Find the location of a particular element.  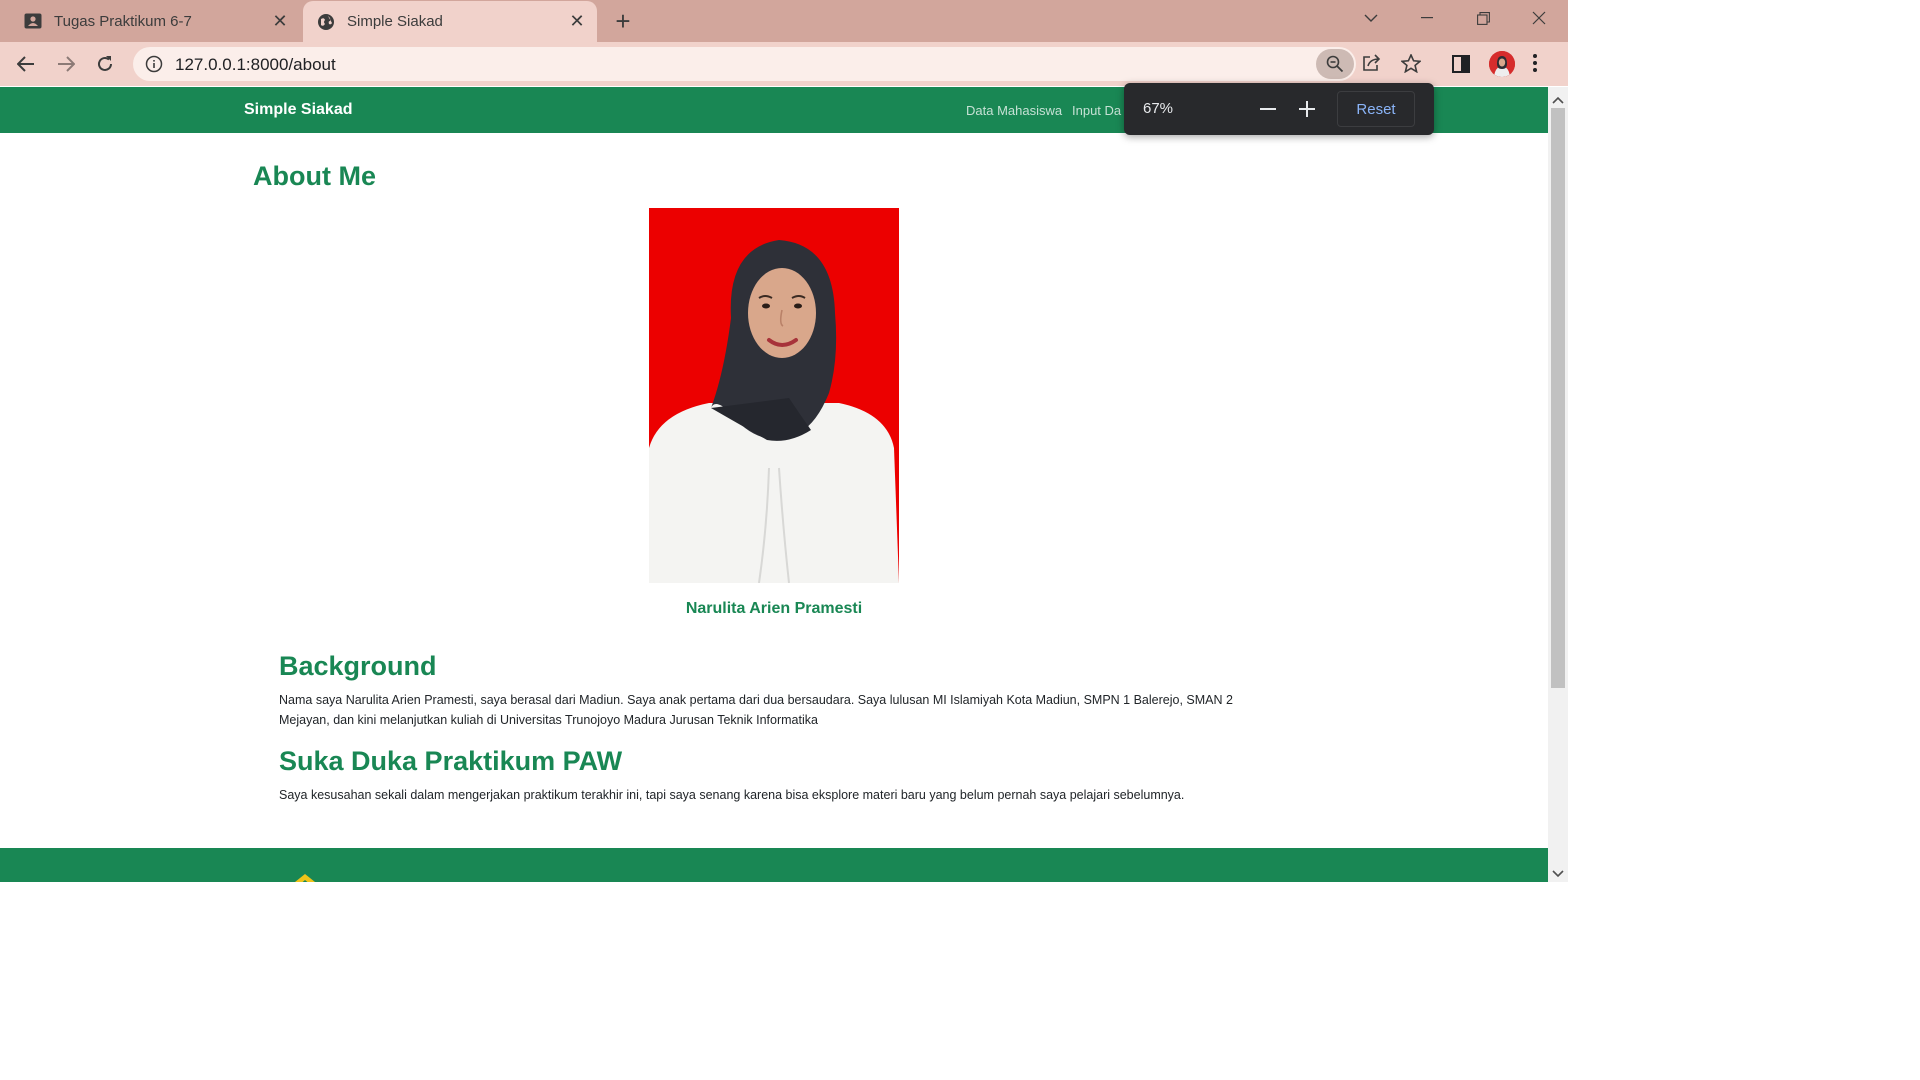

browser-toolbar: 127.0.0.1:8000/about is located at coordinates (784, 64).